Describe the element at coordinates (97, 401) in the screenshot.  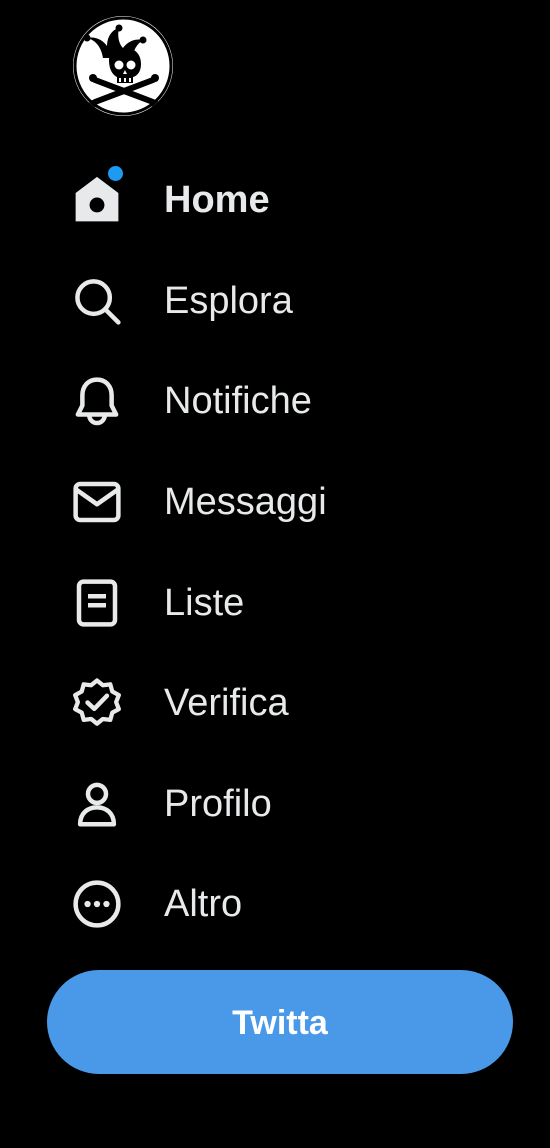
I see `bell-icon` at that location.